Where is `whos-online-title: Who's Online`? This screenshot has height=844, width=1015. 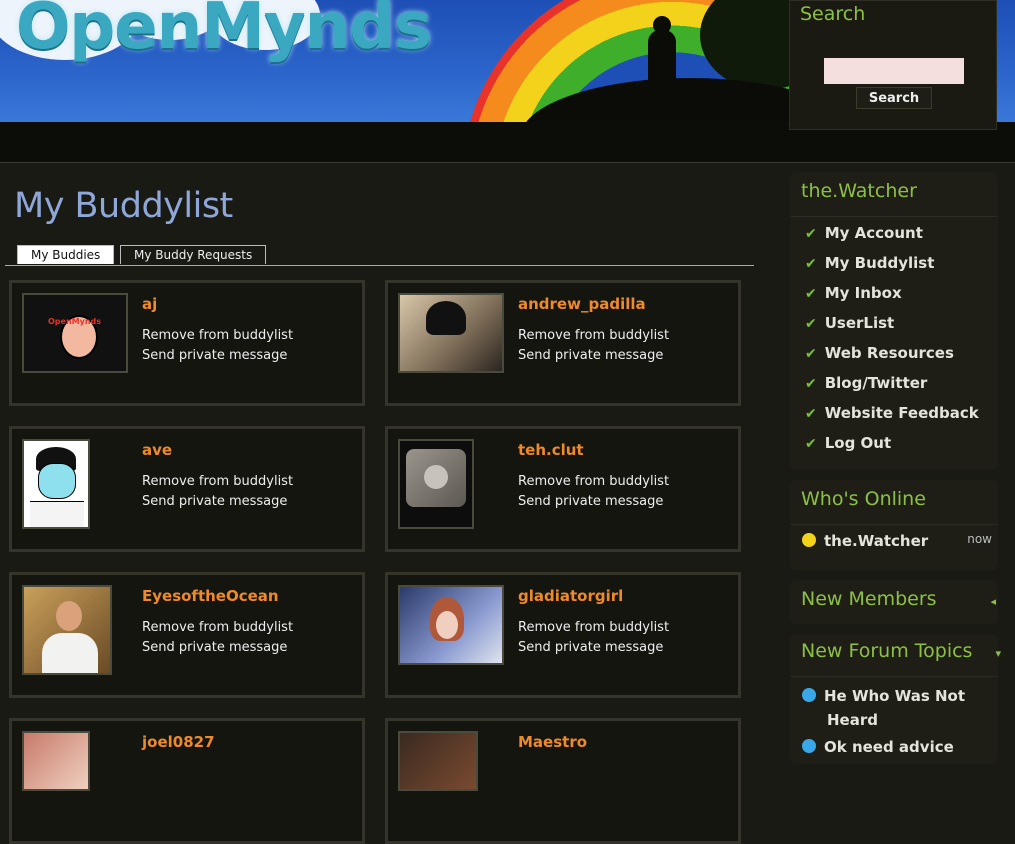 whos-online-title: Who's Online is located at coordinates (863, 499).